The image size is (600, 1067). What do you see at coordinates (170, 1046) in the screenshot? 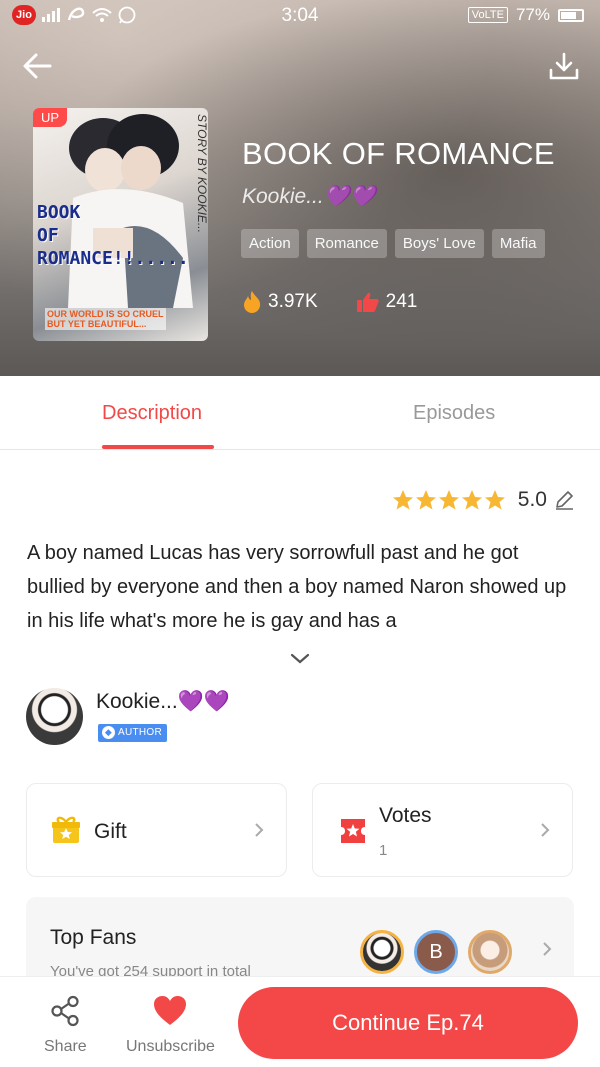
I see `unsubscribe-label: Unsubscribe` at bounding box center [170, 1046].